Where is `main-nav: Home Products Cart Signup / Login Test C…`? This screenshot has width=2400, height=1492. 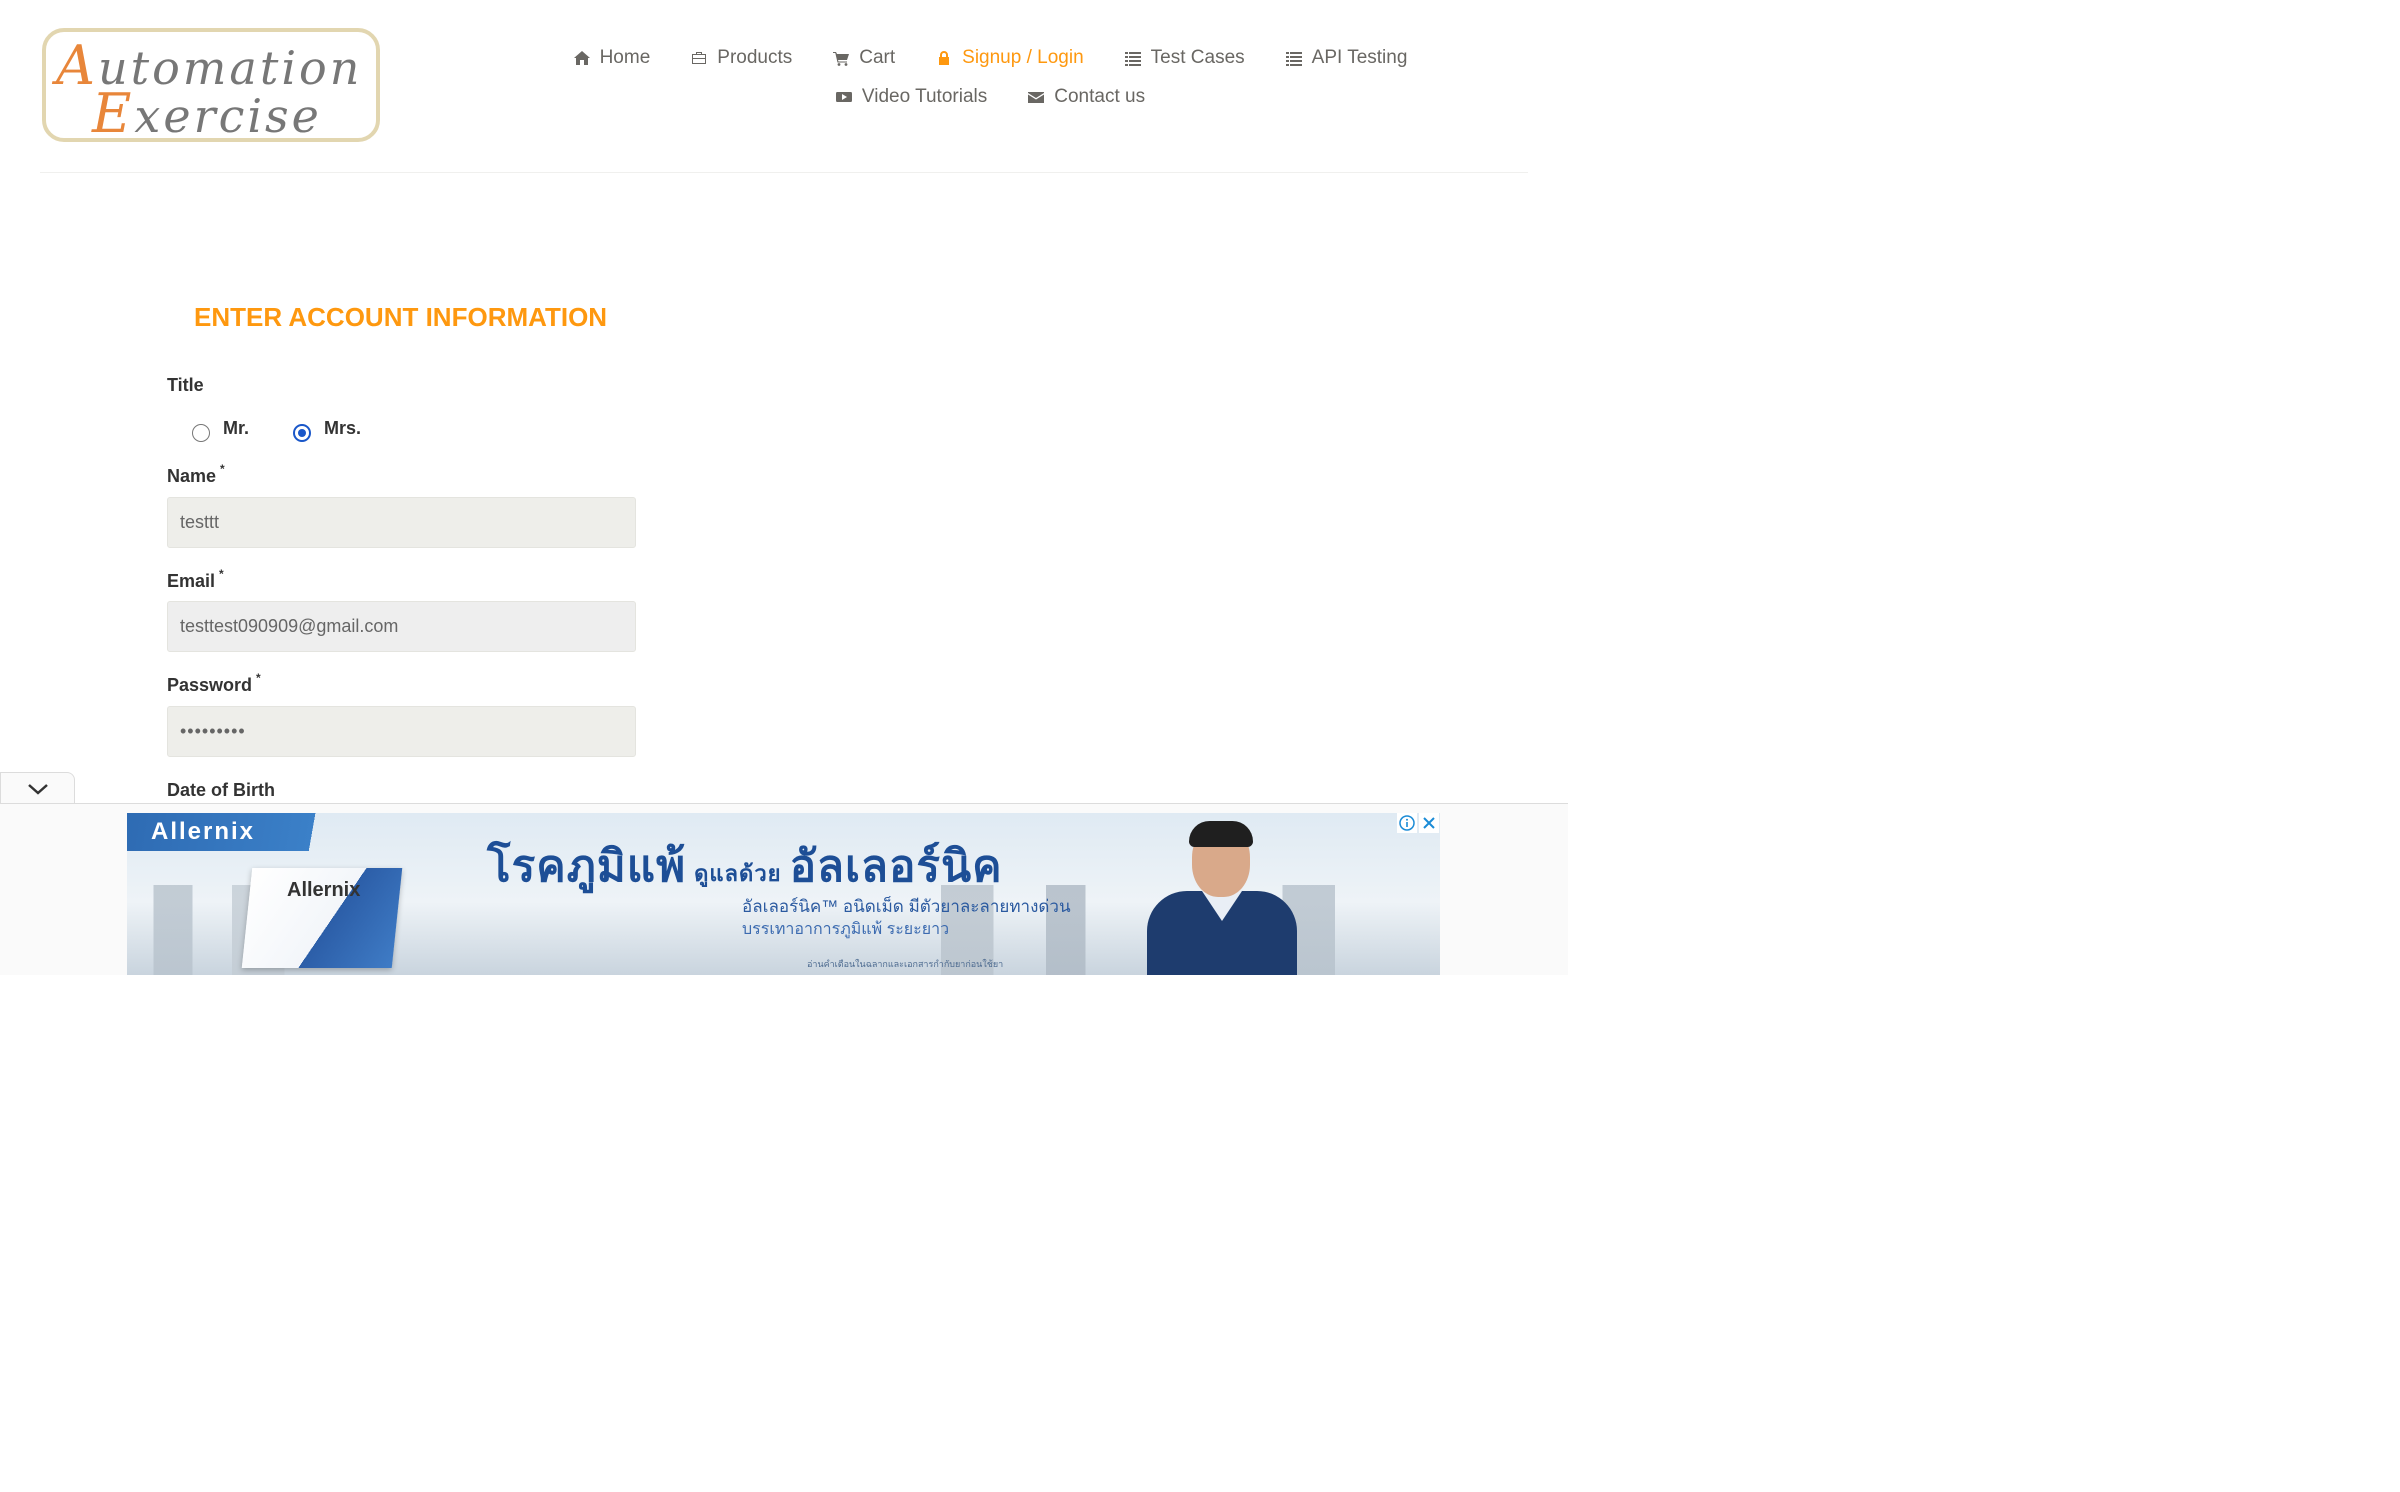 main-nav: Home Products Cart Signup / Login Test C… is located at coordinates (990, 77).